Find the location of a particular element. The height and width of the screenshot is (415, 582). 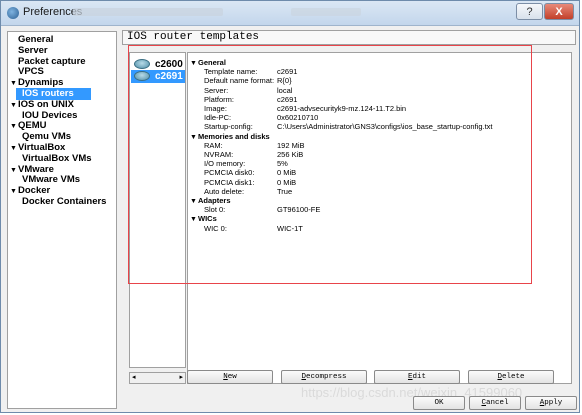

property-key: Slot 0: is located at coordinates (215, 210).